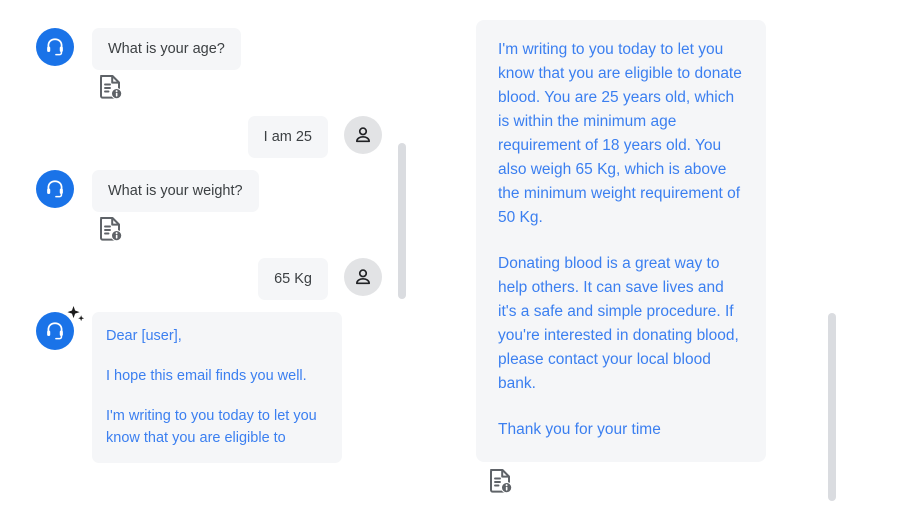  I want to click on message-row-agent-age: What is your age?, so click(138, 49).